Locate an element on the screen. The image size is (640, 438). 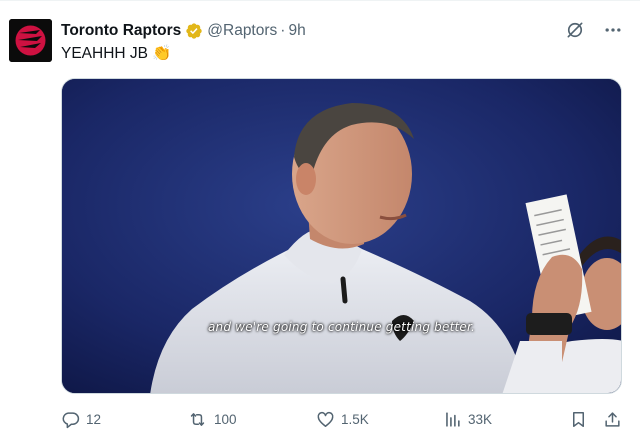
grok-icon is located at coordinates (575, 30).